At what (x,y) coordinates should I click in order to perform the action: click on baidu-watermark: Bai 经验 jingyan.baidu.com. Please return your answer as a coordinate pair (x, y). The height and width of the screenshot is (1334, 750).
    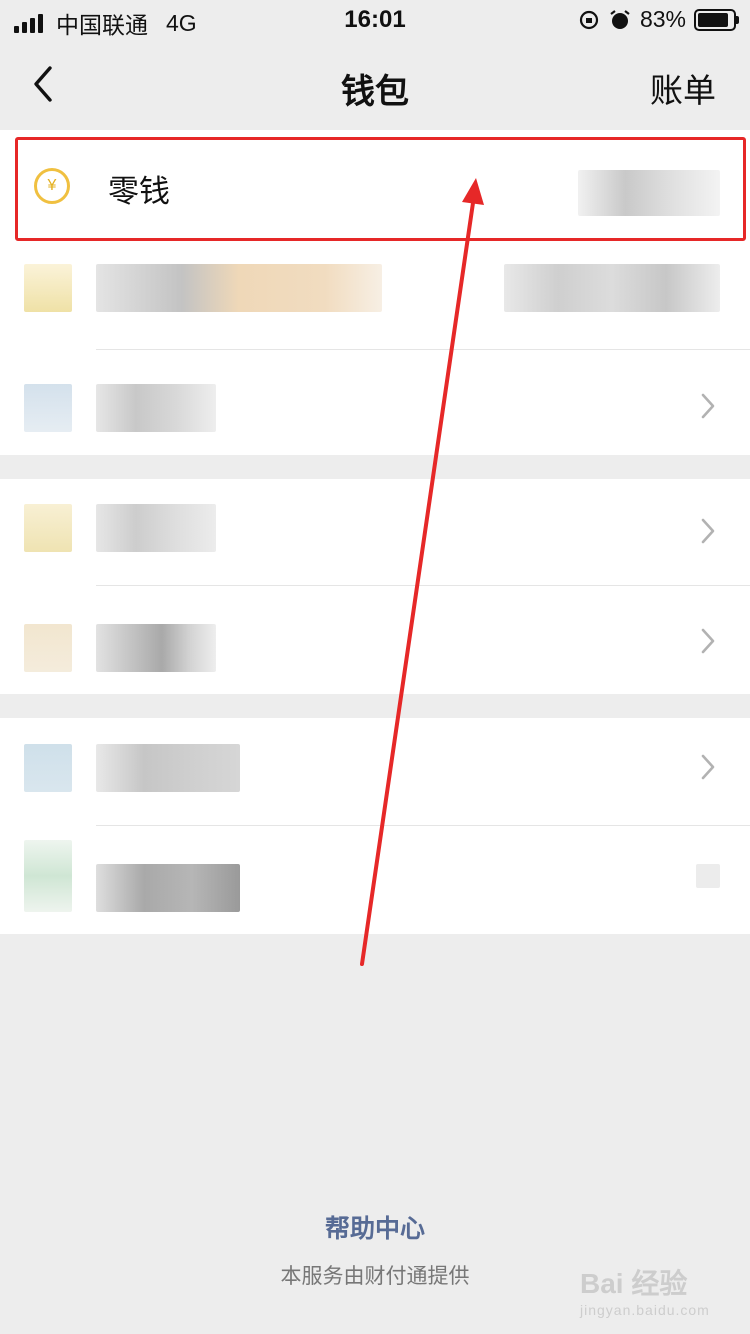
    Looking at the image, I should click on (645, 1290).